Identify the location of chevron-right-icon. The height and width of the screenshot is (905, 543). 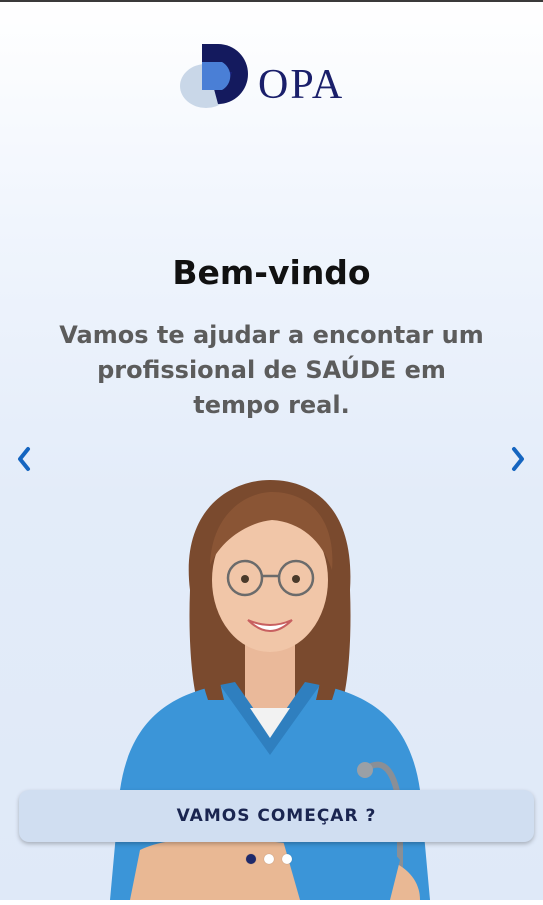
(518, 459).